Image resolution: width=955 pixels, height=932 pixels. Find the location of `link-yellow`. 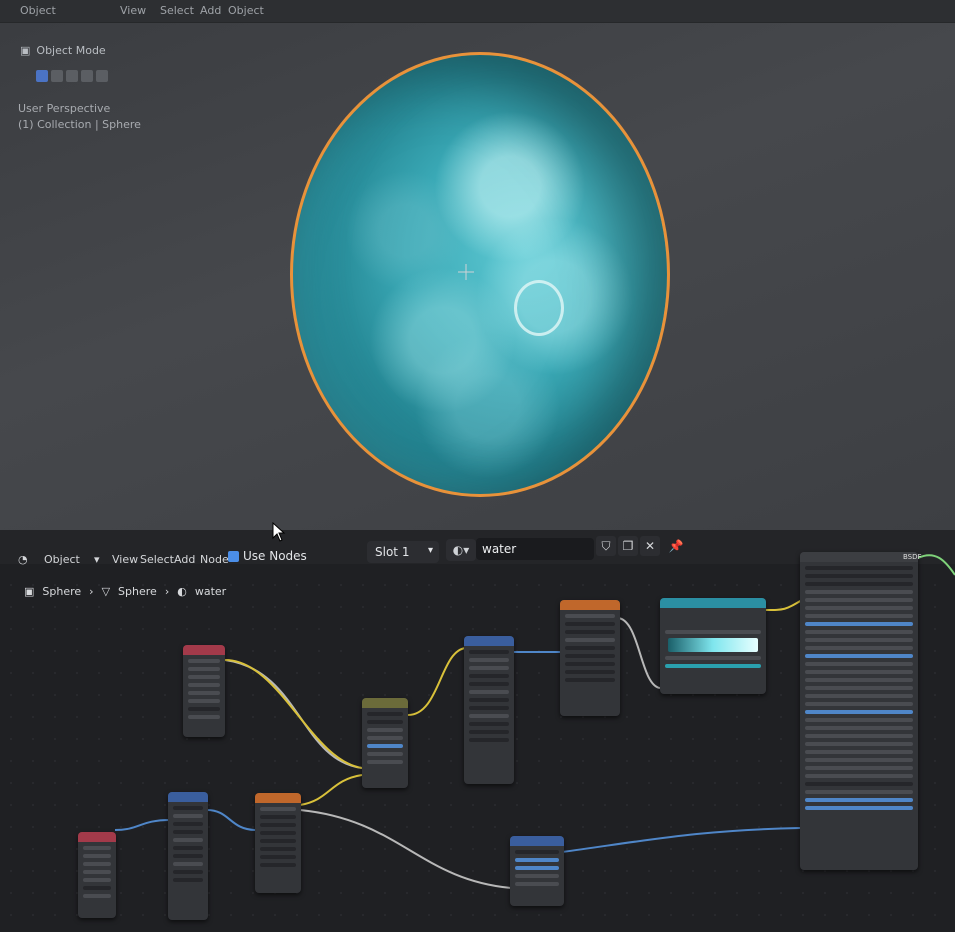

link-yellow is located at coordinates (293, 714).